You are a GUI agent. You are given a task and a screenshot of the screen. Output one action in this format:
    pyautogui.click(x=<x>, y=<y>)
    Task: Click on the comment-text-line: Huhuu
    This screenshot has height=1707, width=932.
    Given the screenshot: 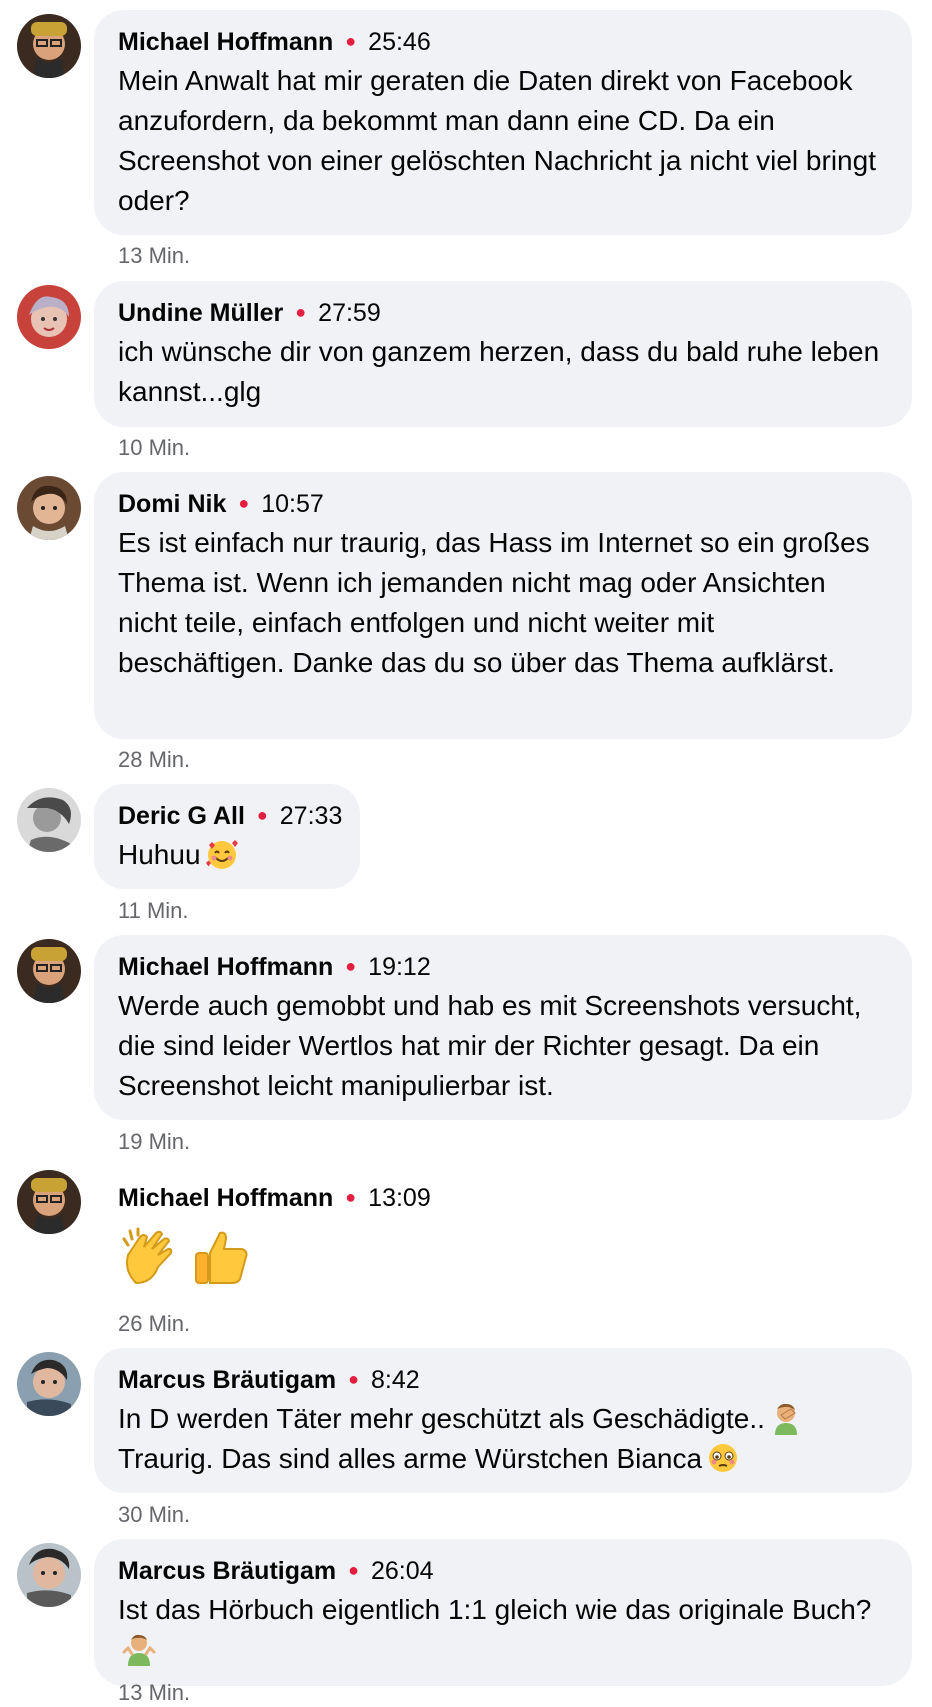 What is the action you would take?
    pyautogui.click(x=227, y=855)
    